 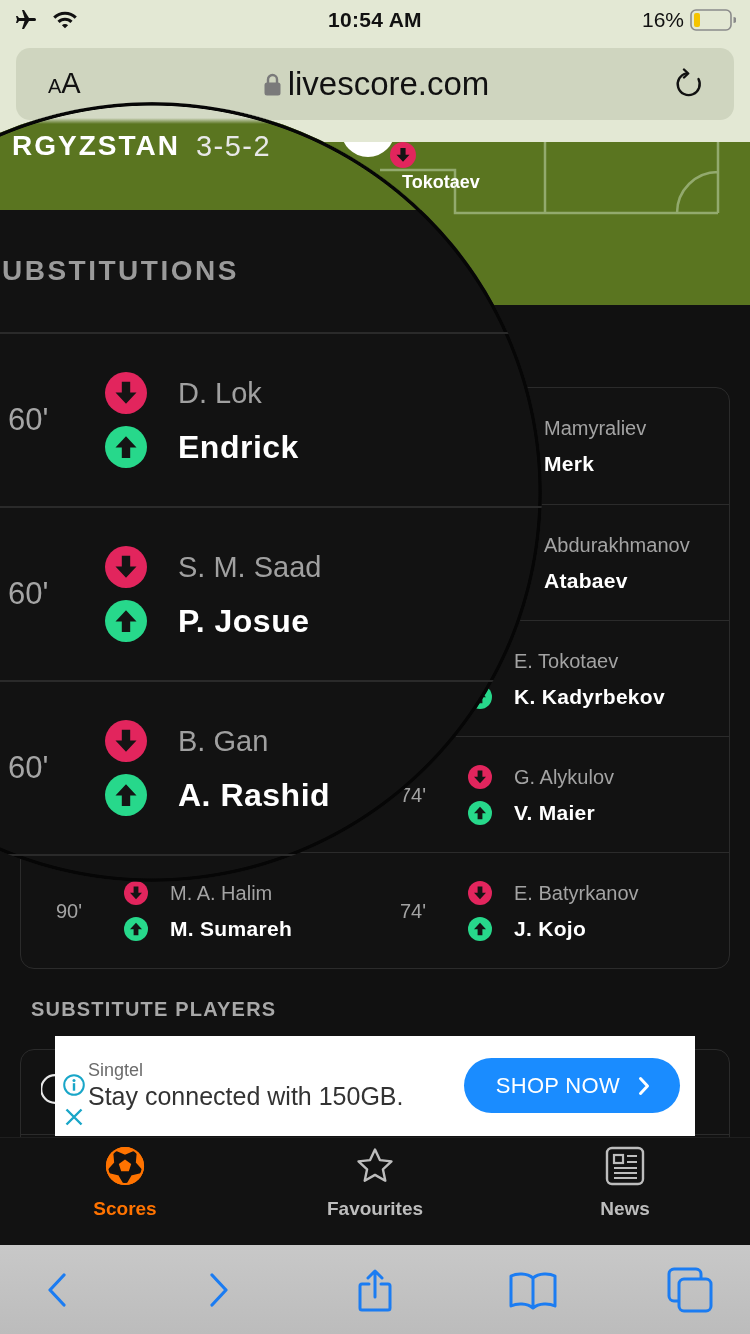 What do you see at coordinates (533, 1289) in the screenshot?
I see `book-icon` at bounding box center [533, 1289].